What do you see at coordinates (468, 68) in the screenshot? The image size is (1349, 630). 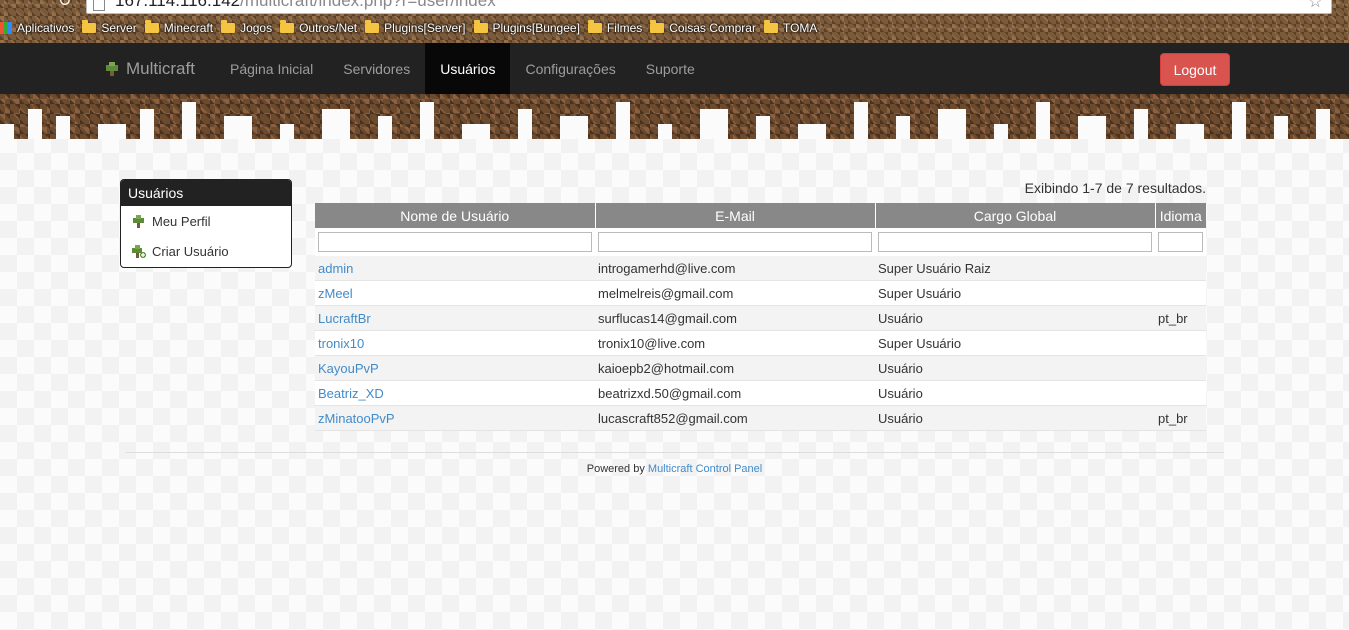 I see `nav-item-users: Usuários` at bounding box center [468, 68].